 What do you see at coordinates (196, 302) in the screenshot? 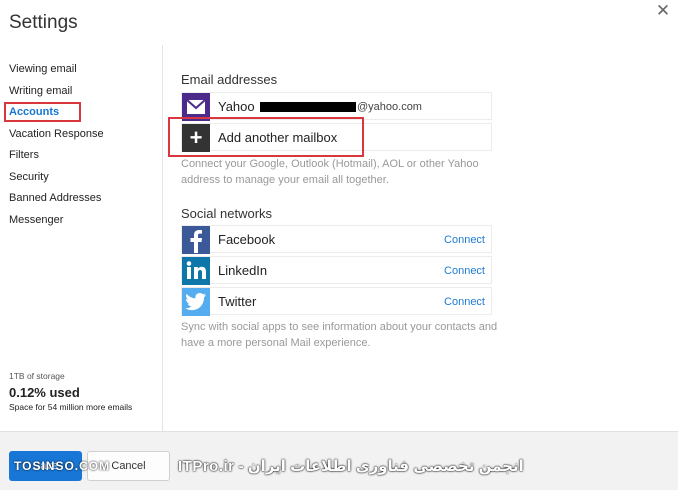
I see `twitter-icon` at bounding box center [196, 302].